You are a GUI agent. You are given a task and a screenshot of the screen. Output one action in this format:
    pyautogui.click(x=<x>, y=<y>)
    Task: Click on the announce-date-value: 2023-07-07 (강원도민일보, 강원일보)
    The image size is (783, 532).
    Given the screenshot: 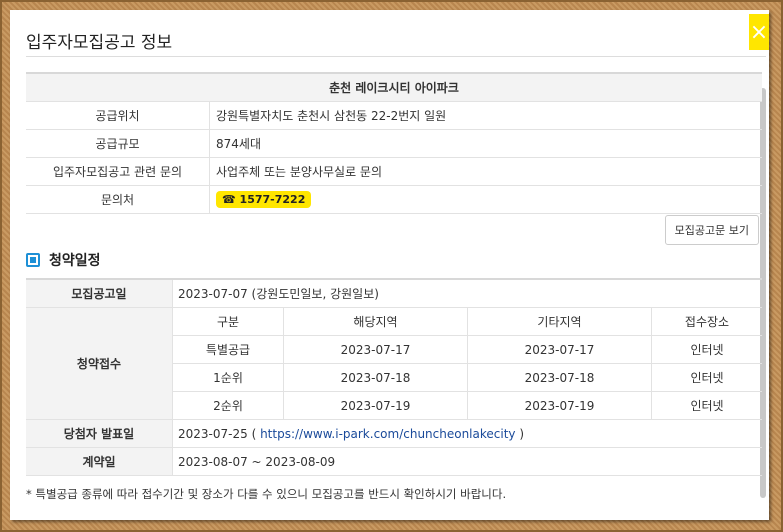 What is the action you would take?
    pyautogui.click(x=467, y=293)
    